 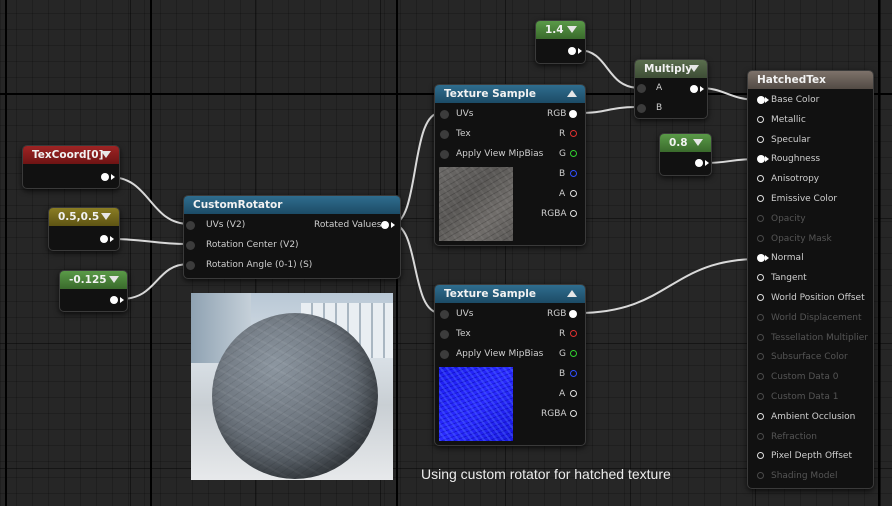 I want to click on rotator-output-pin, so click(x=385, y=225).